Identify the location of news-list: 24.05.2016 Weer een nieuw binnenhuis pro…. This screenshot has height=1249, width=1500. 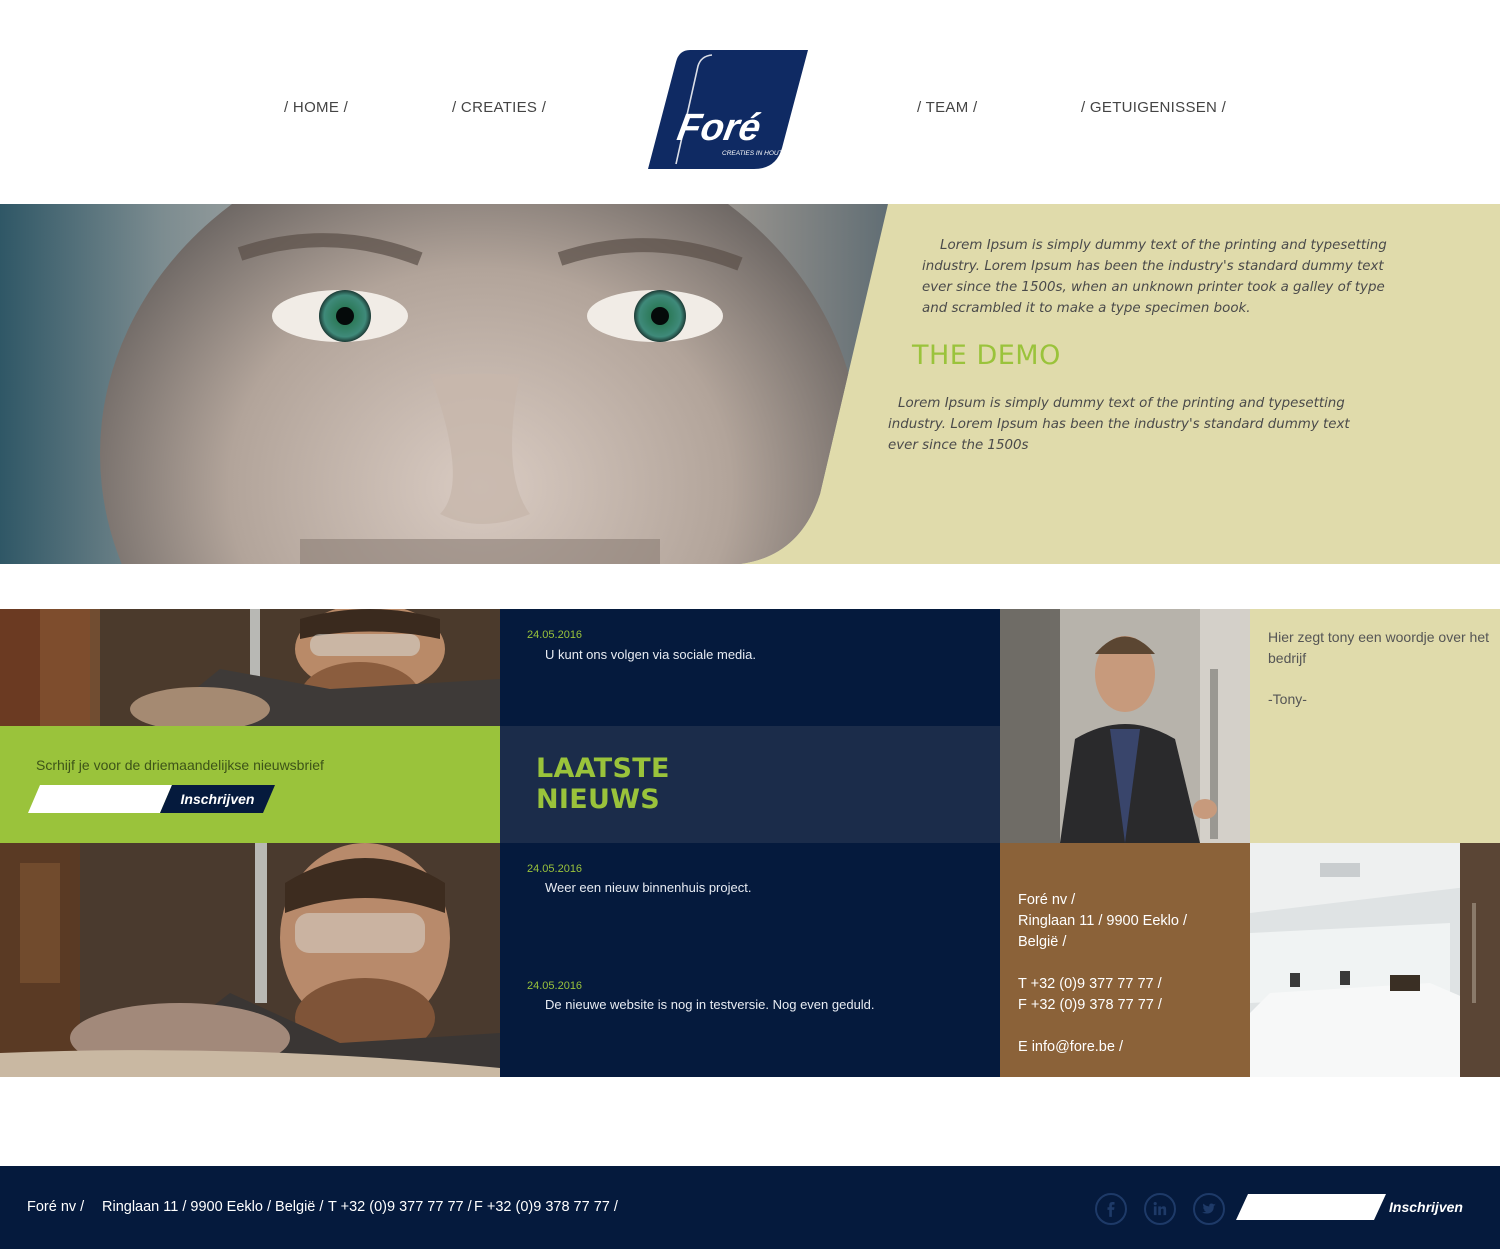
(750, 960).